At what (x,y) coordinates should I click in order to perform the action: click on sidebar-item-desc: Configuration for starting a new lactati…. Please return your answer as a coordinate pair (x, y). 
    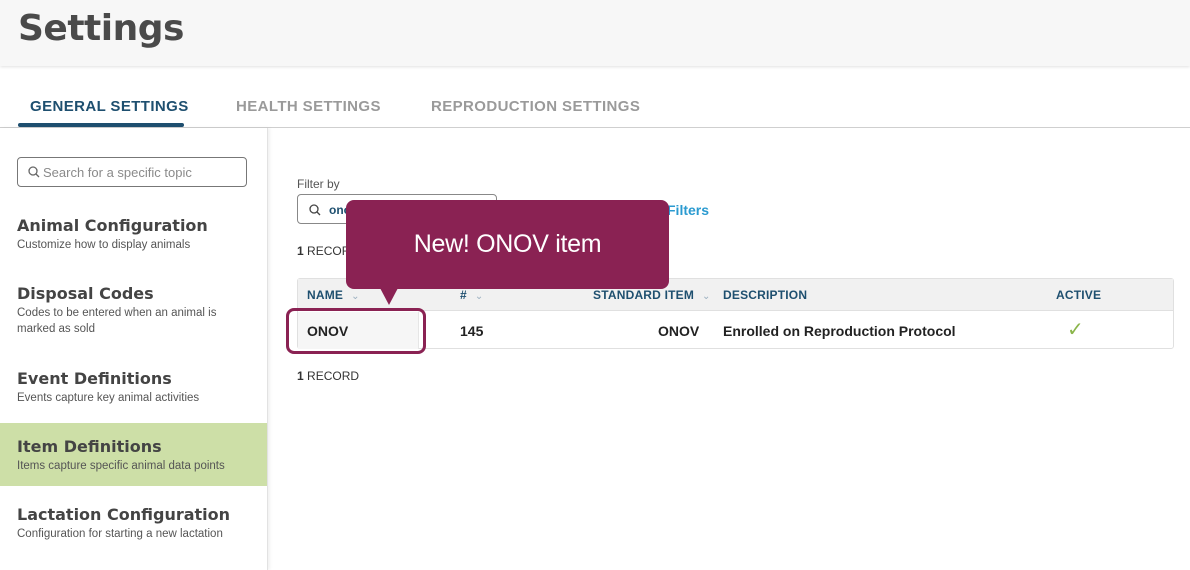
    Looking at the image, I should click on (120, 534).